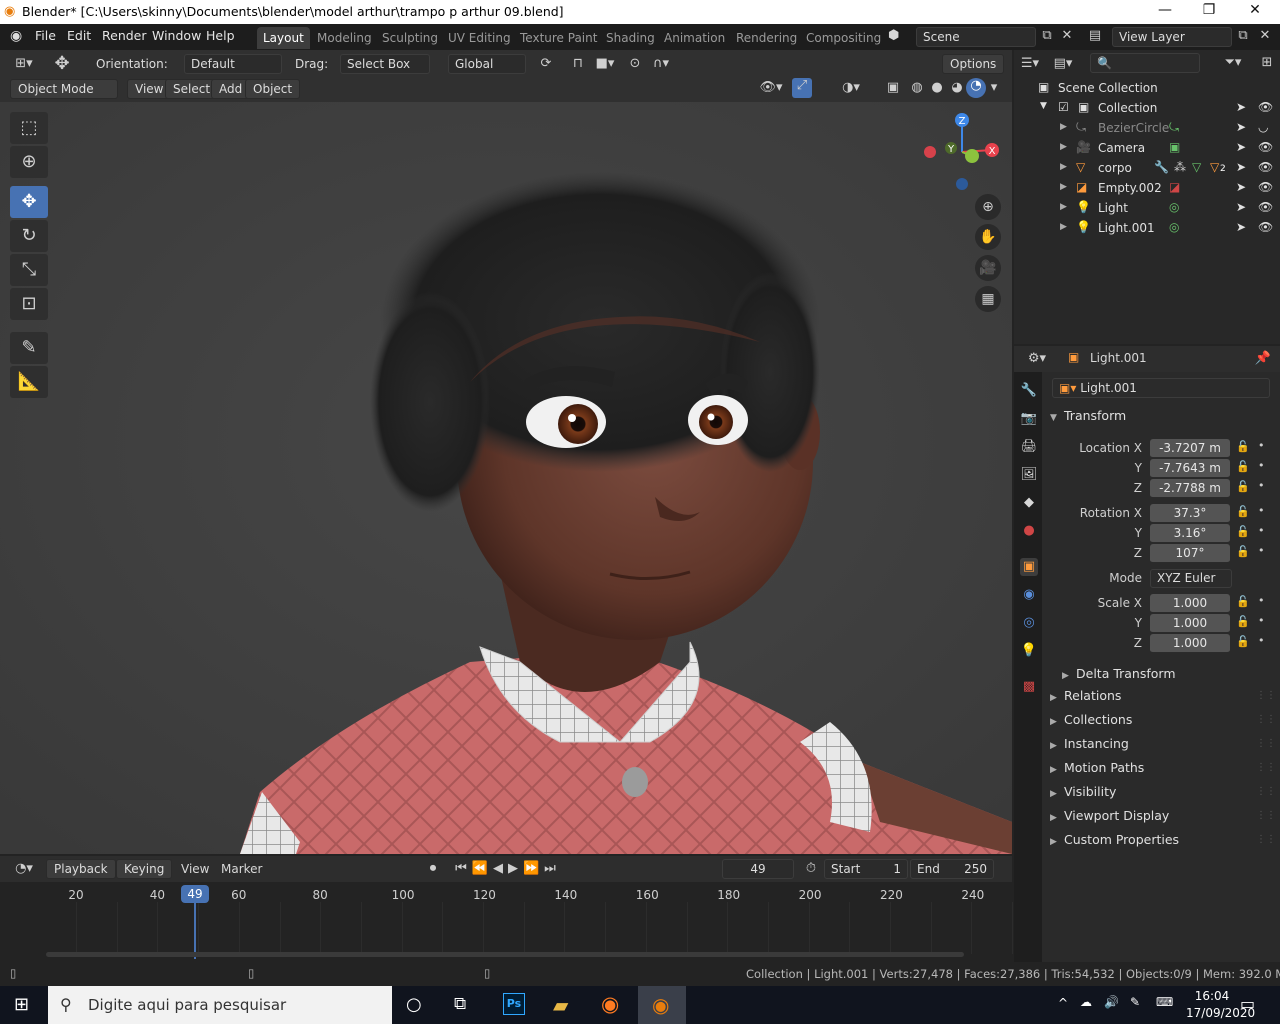  Describe the element at coordinates (16, 36) in the screenshot. I see `blender-menu-icon: ◉` at that location.